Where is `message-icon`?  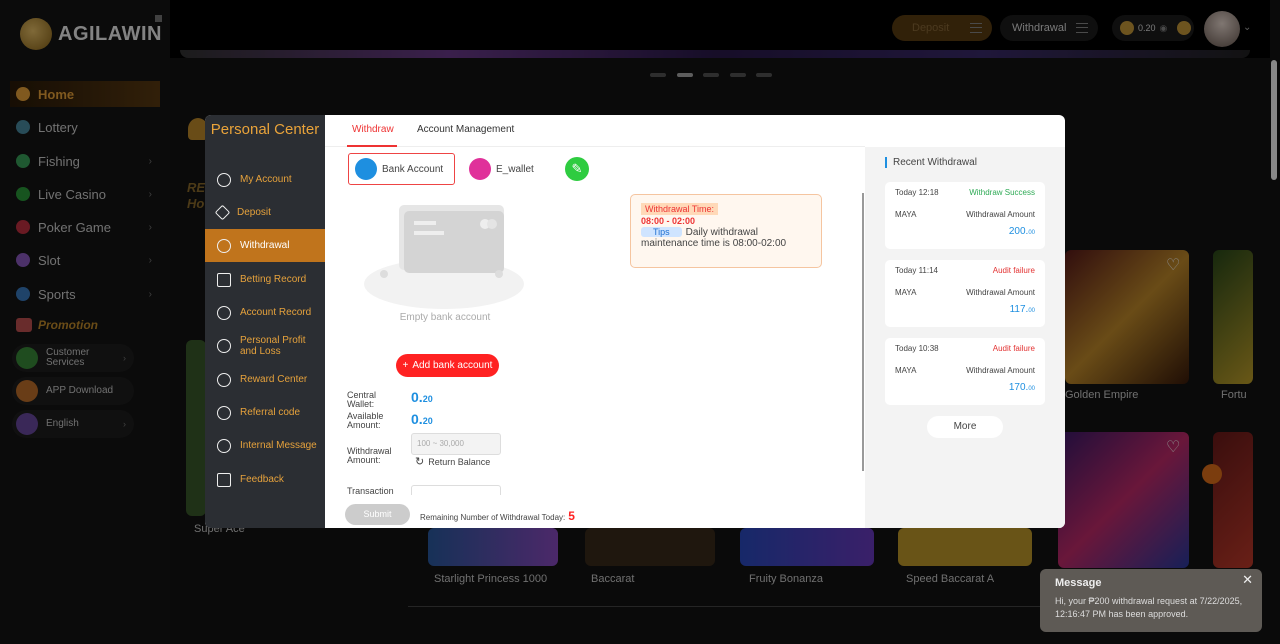 message-icon is located at coordinates (224, 445).